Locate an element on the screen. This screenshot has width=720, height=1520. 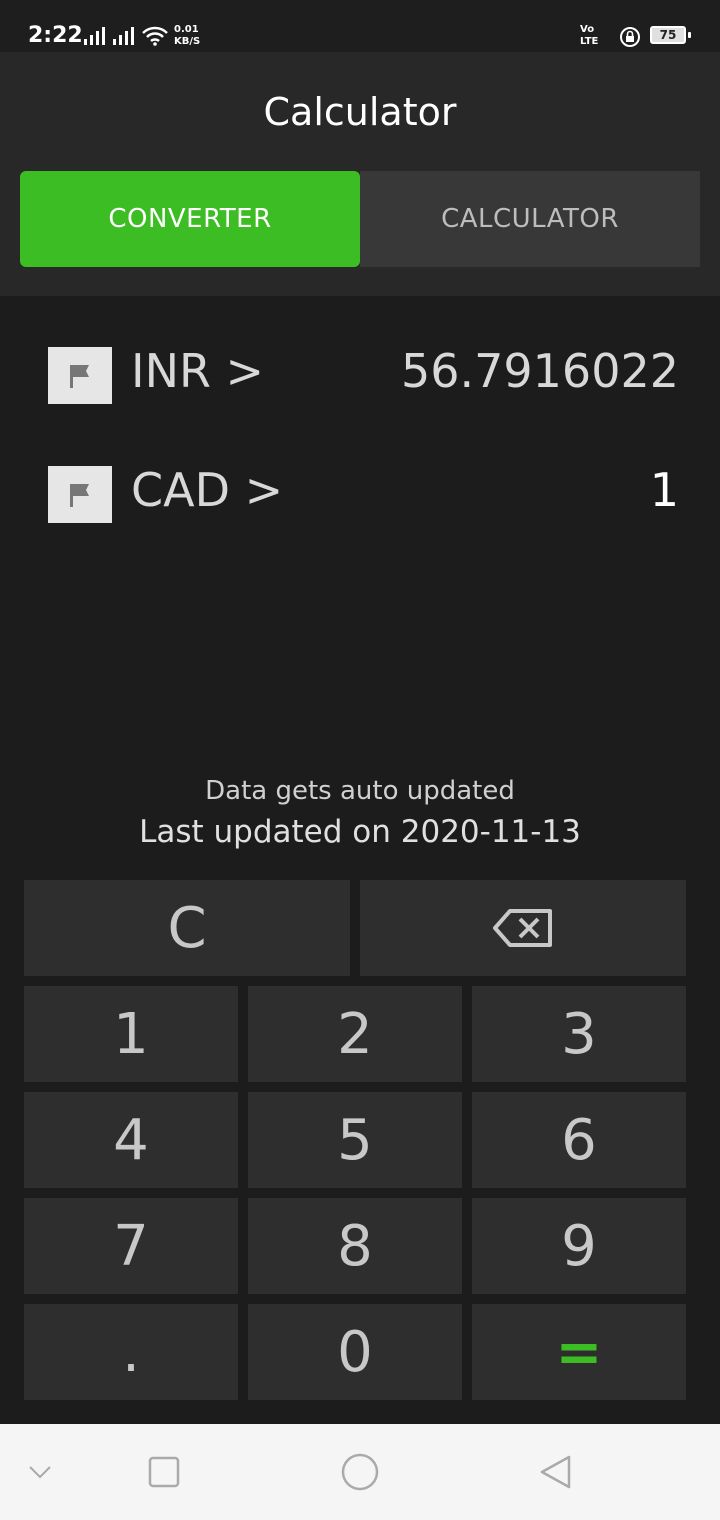
network-speed: 0.01 KB/S is located at coordinates (187, 36).